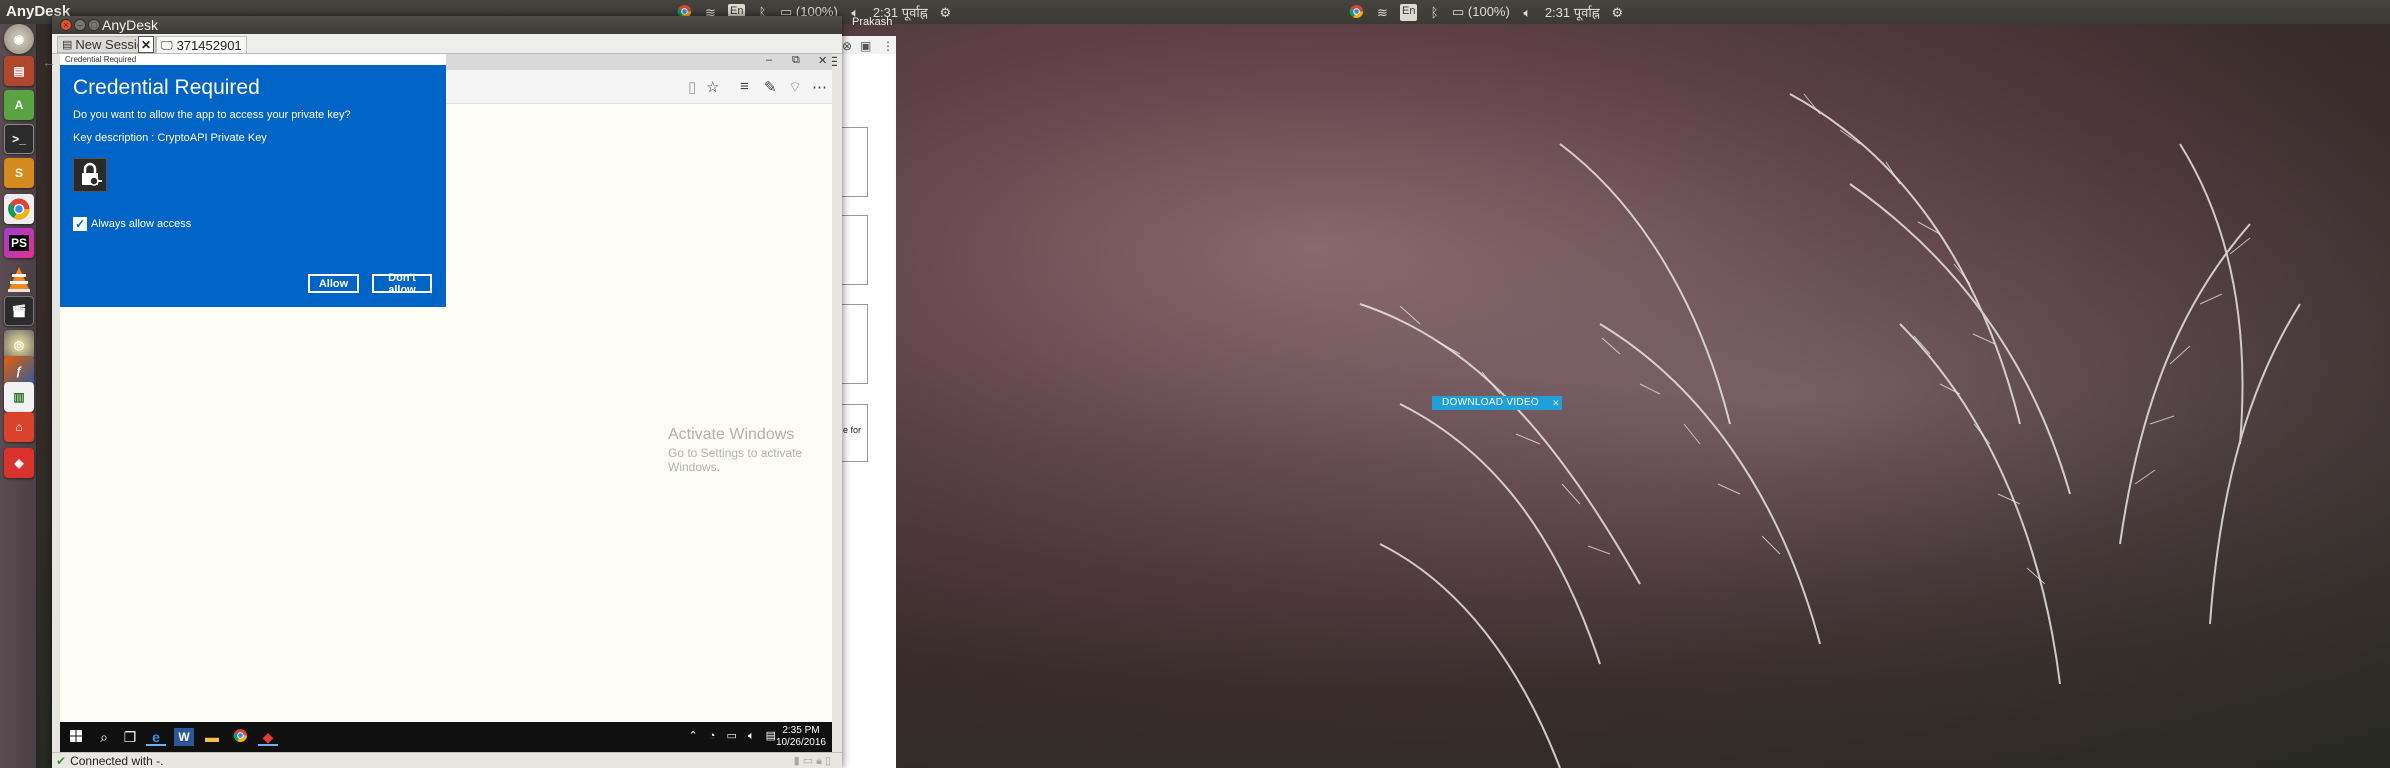 The image size is (2390, 768). What do you see at coordinates (80, 25) in the screenshot?
I see `minimize-window-button: –` at bounding box center [80, 25].